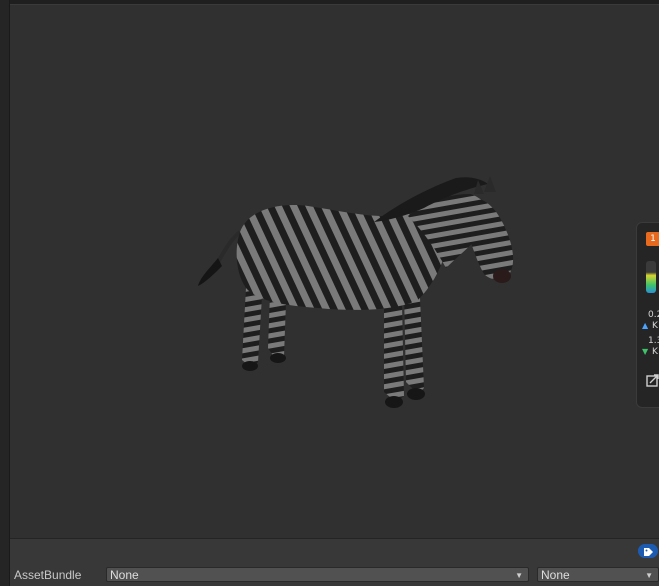  What do you see at coordinates (645, 351) in the screenshot?
I see `arrow-down-icon: ▼` at bounding box center [645, 351].